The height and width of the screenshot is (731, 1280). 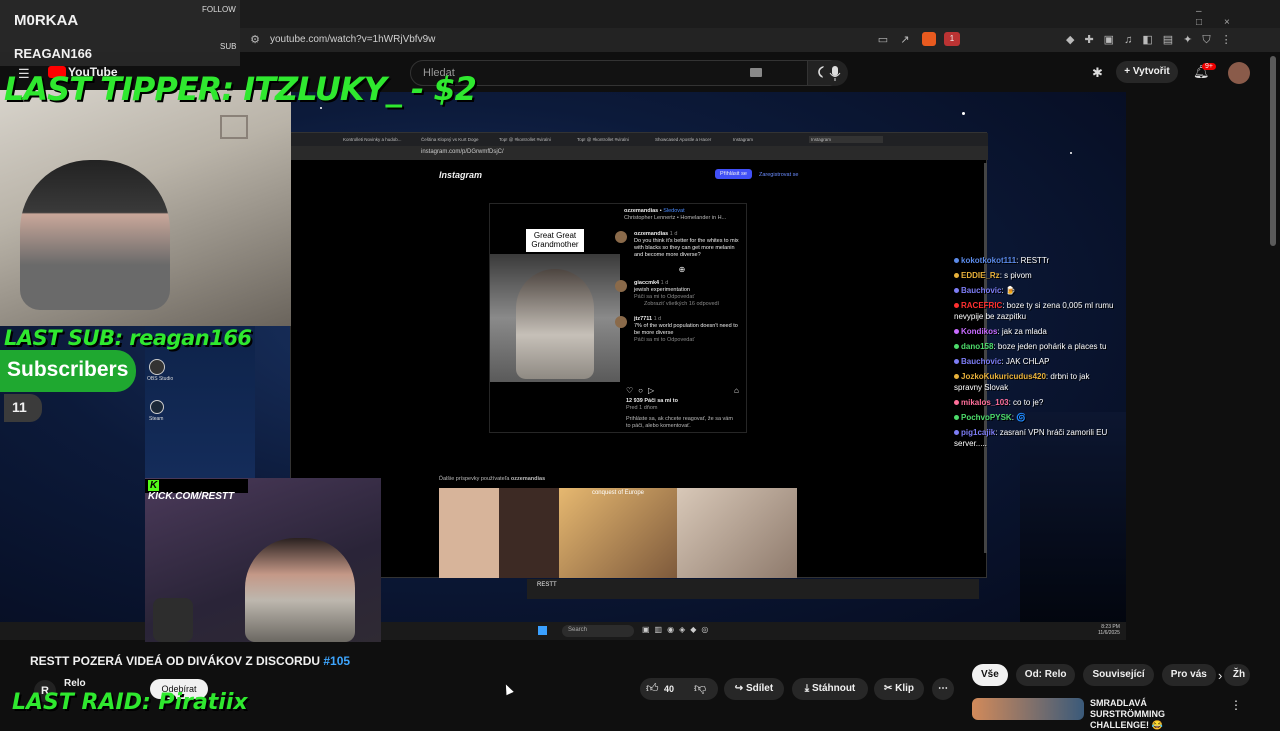 What do you see at coordinates (756, 72) in the screenshot?
I see `keyboard-icon` at bounding box center [756, 72].